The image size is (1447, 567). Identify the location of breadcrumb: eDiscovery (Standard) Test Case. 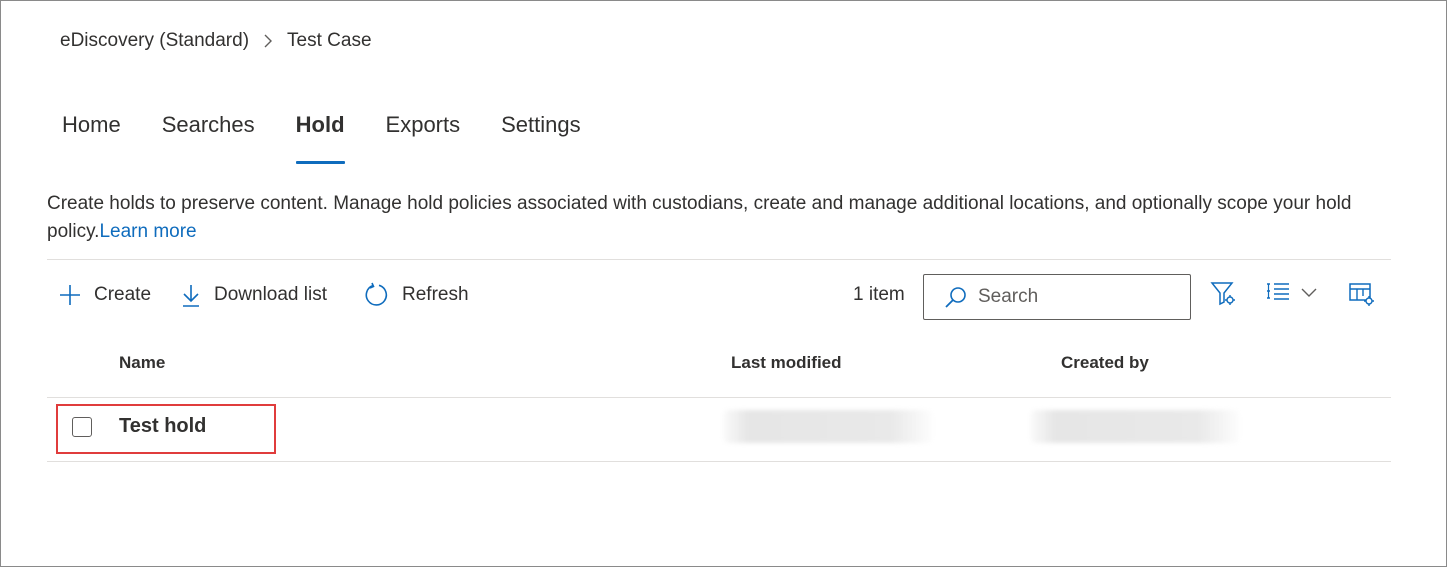
(216, 41).